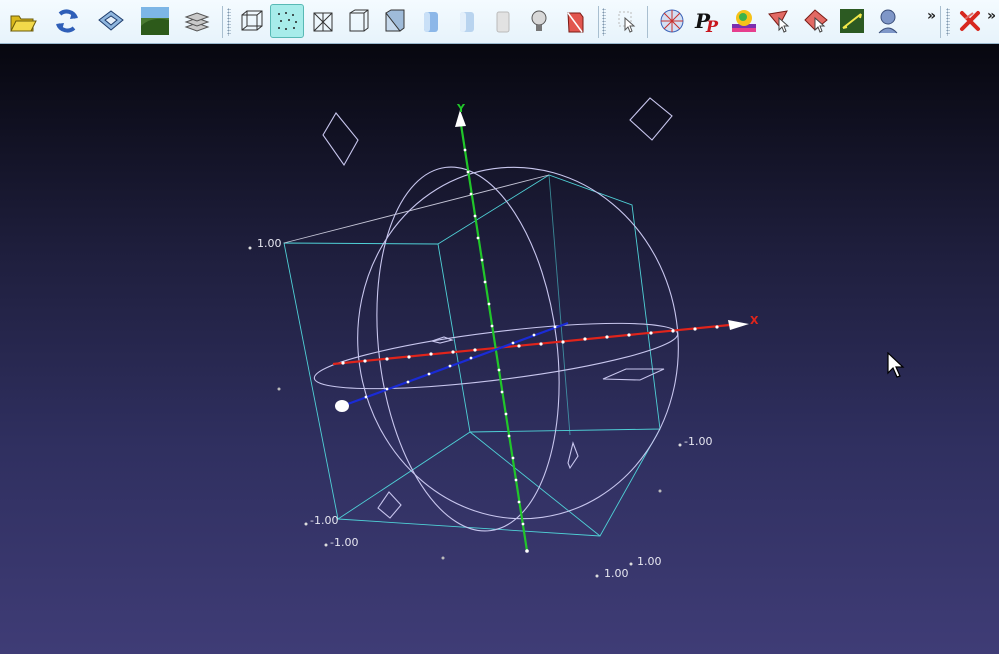 This screenshot has height=654, width=999. I want to click on open-icon, so click(23, 21).